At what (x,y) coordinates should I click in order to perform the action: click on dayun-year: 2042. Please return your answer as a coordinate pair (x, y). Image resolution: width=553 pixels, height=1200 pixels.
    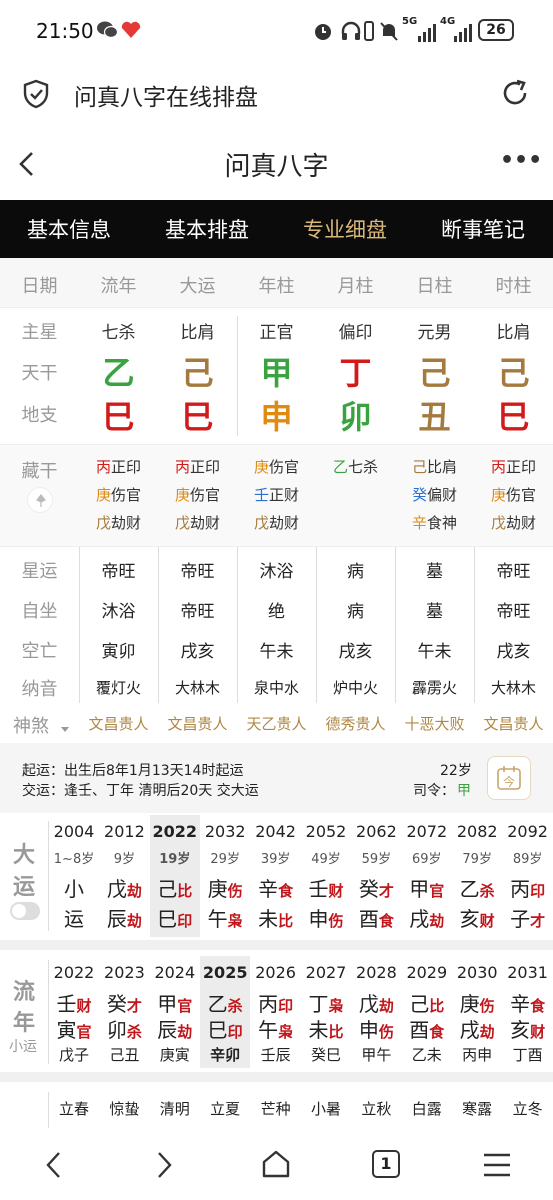
    Looking at the image, I should click on (276, 831).